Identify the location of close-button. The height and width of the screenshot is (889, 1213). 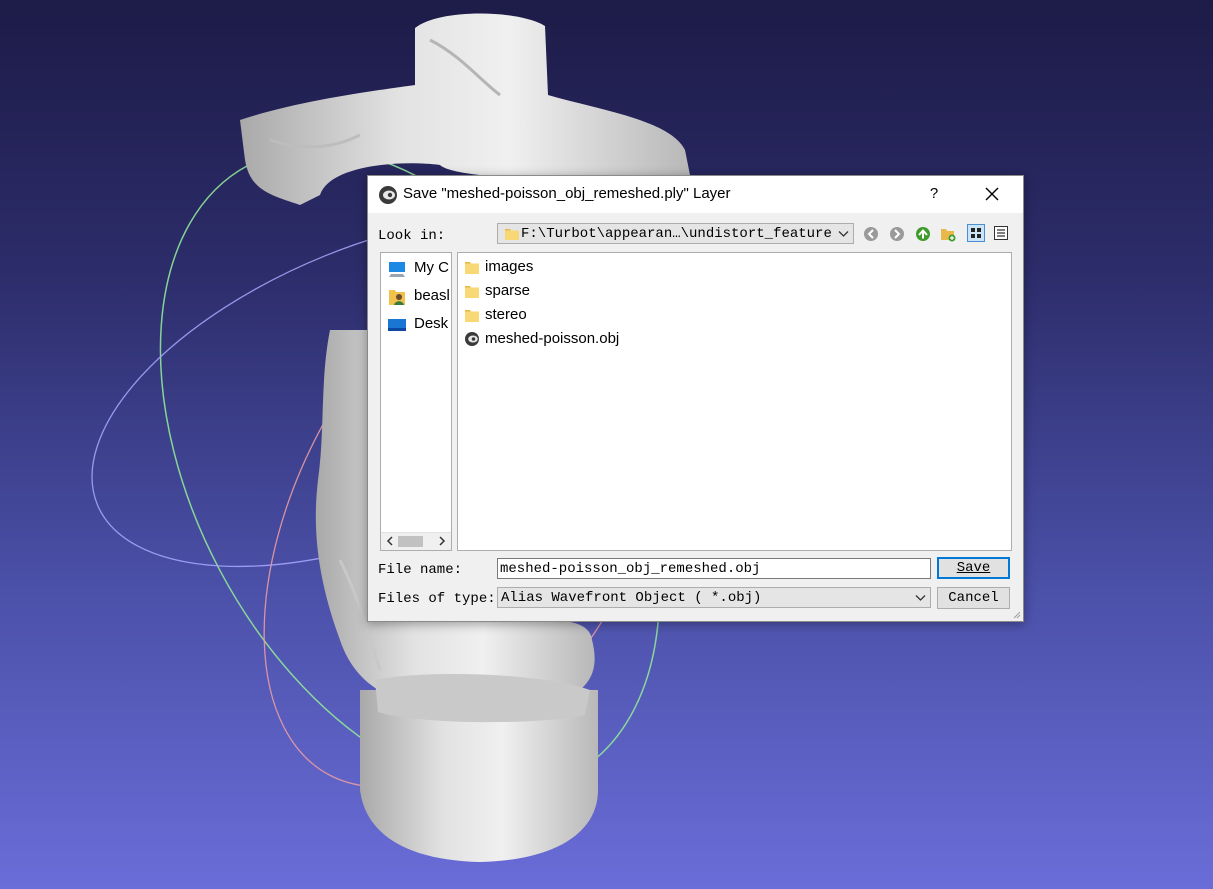
(992, 194).